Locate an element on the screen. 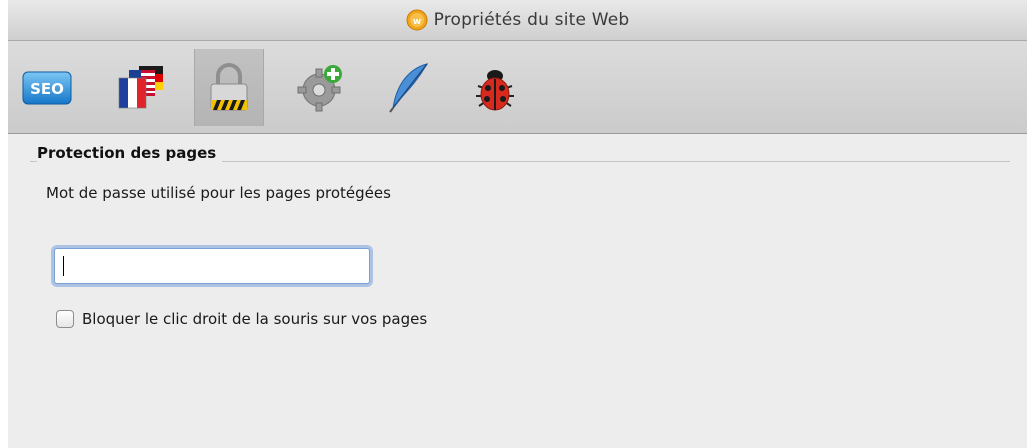 The height and width of the screenshot is (448, 1027). block-right-click-checkbox is located at coordinates (65, 319).